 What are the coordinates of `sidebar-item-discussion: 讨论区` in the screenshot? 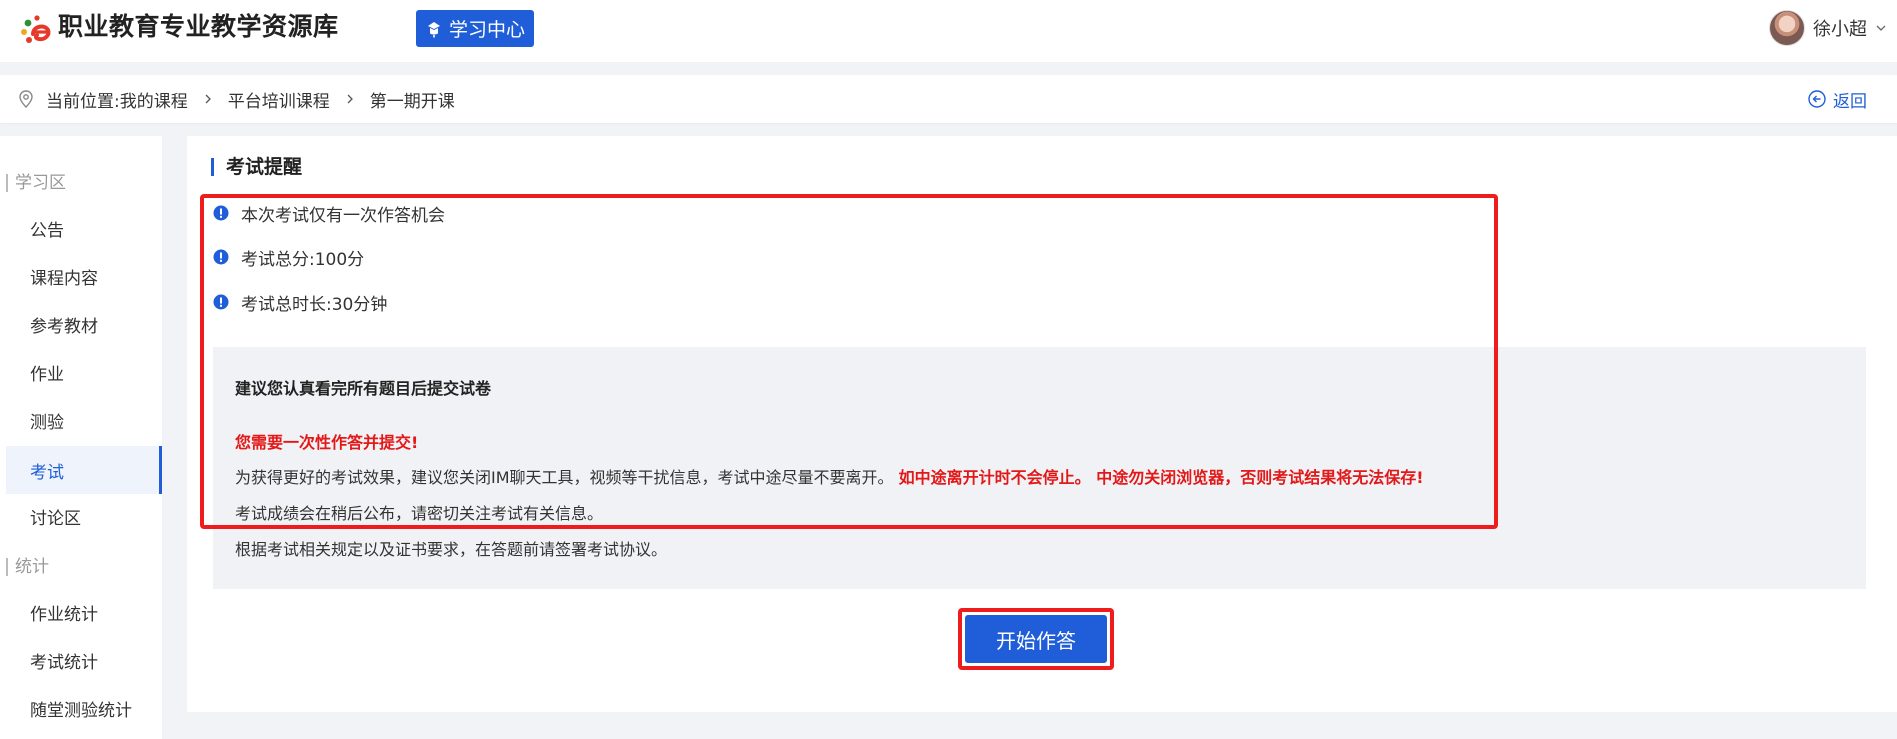 It's located at (84, 516).